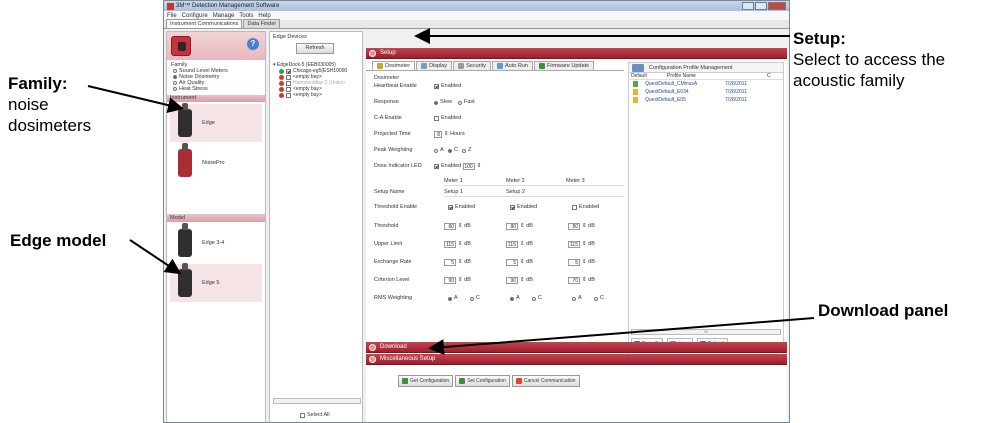 This screenshot has height=423, width=986. What do you see at coordinates (439, 150) in the screenshot?
I see `peak-a-radio: A` at bounding box center [439, 150].